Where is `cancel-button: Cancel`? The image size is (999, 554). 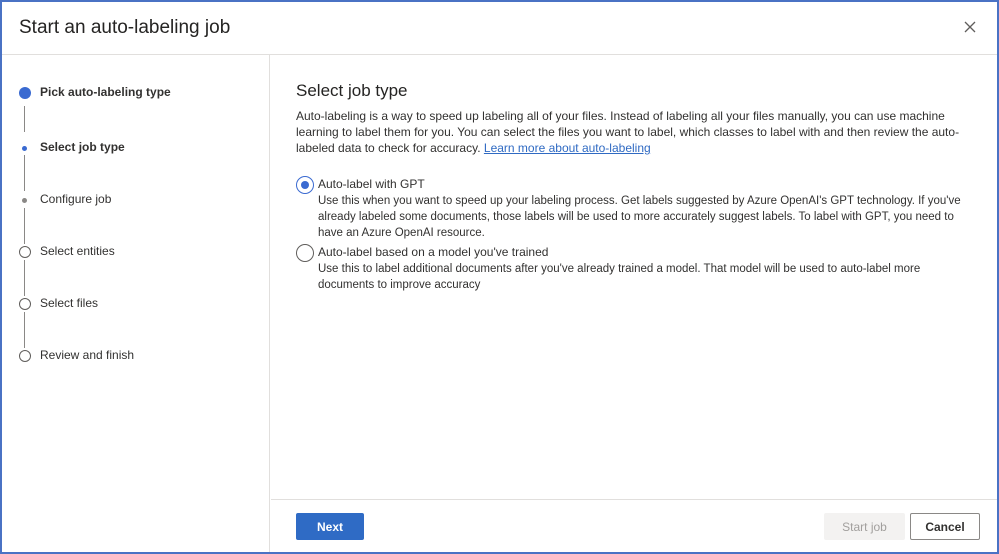 cancel-button: Cancel is located at coordinates (945, 526).